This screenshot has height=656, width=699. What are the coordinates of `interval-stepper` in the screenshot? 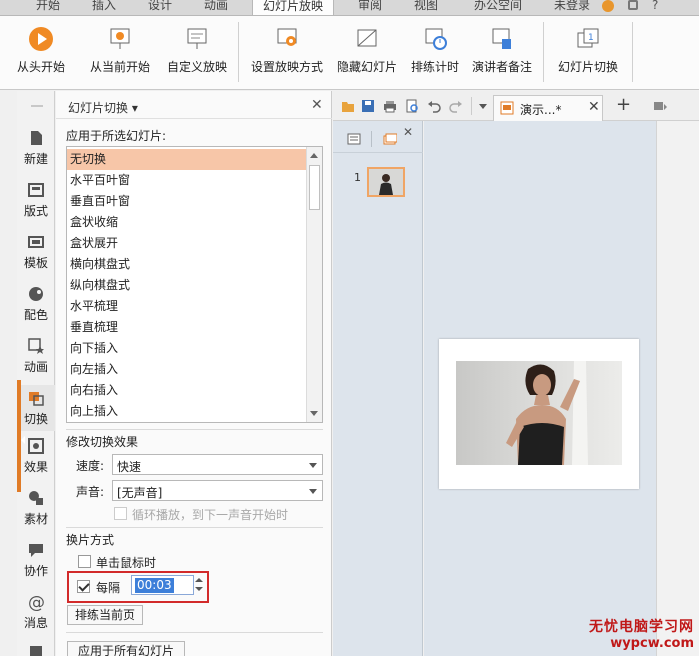 It's located at (199, 585).